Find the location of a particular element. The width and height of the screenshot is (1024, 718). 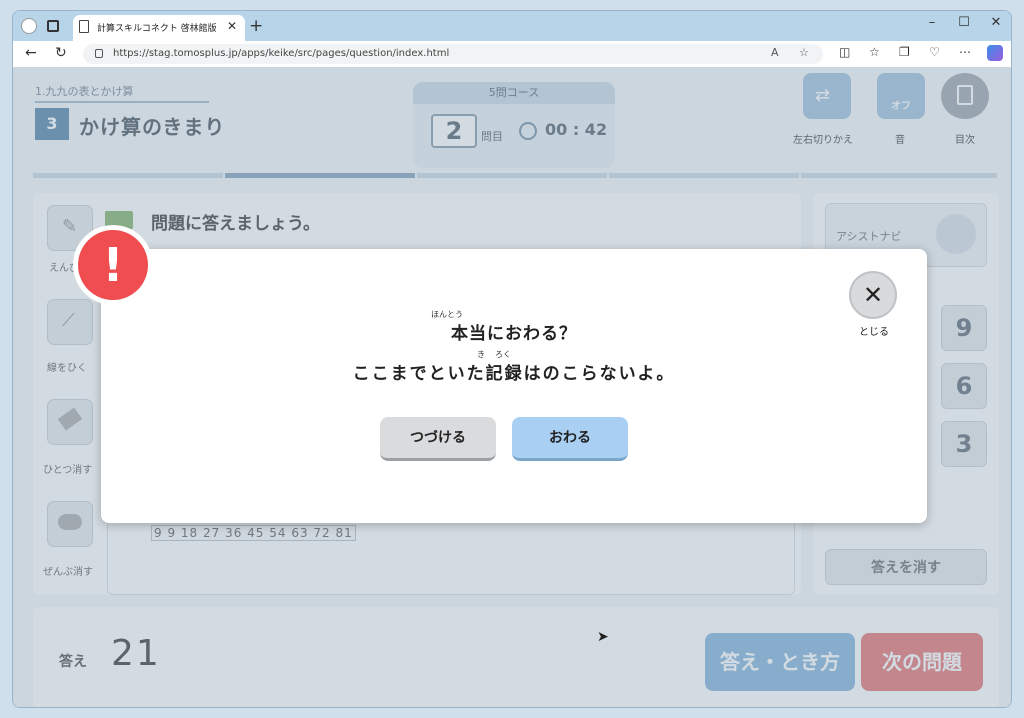

back-icon: ← is located at coordinates (31, 53).